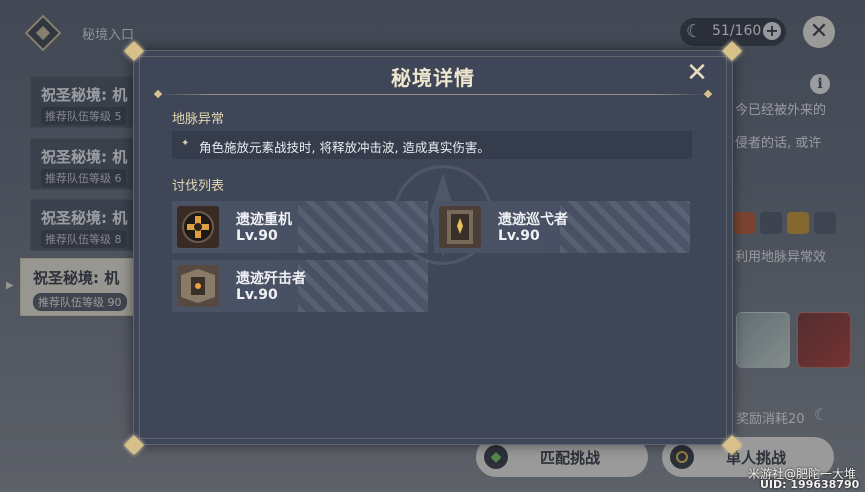 The width and height of the screenshot is (865, 492). I want to click on ruin-grader-icon, so click(198, 227).